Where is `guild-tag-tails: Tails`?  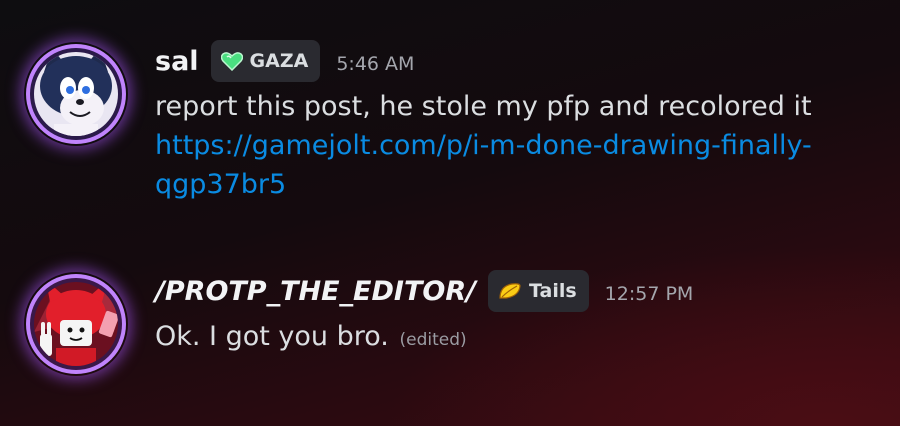
guild-tag-tails: Tails is located at coordinates (538, 291).